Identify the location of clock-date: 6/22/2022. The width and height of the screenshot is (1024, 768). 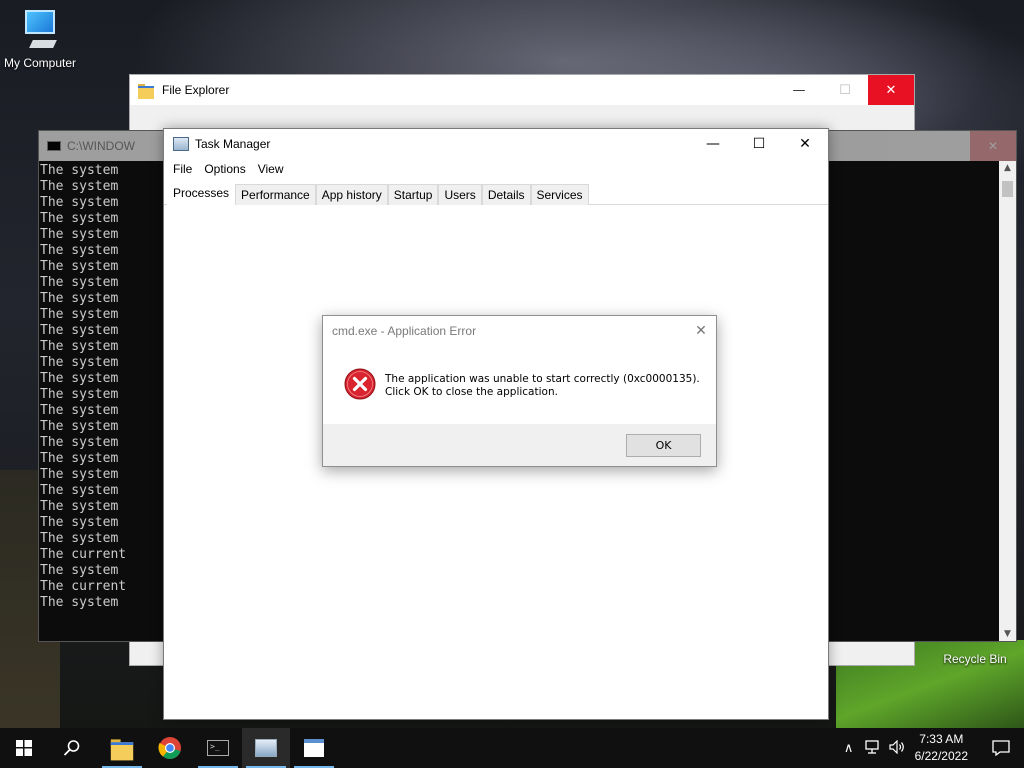
(941, 756).